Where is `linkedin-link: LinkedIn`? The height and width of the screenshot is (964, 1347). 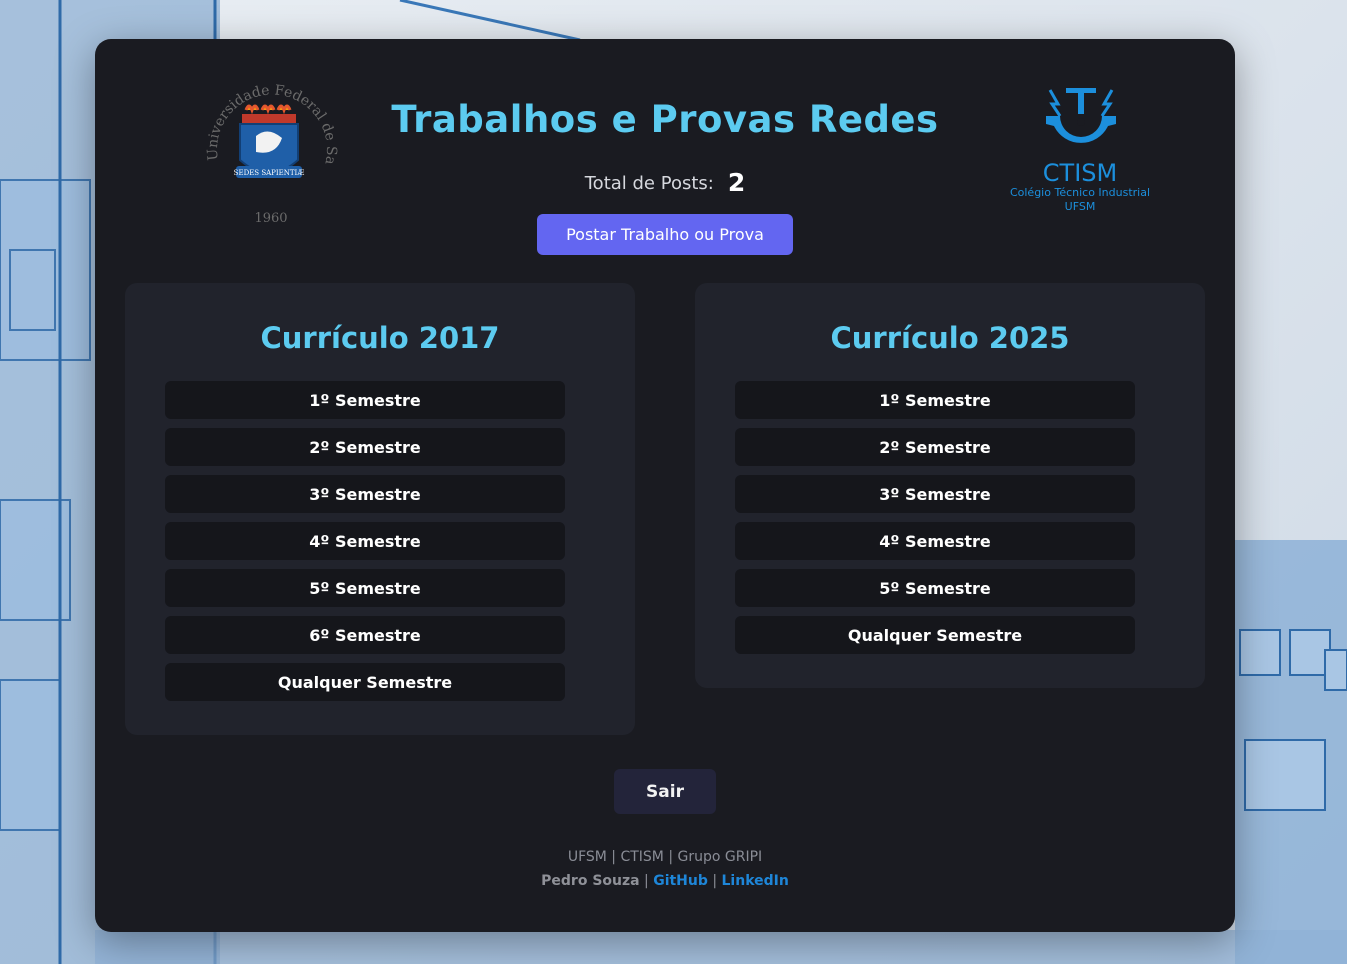
linkedin-link: LinkedIn is located at coordinates (755, 881).